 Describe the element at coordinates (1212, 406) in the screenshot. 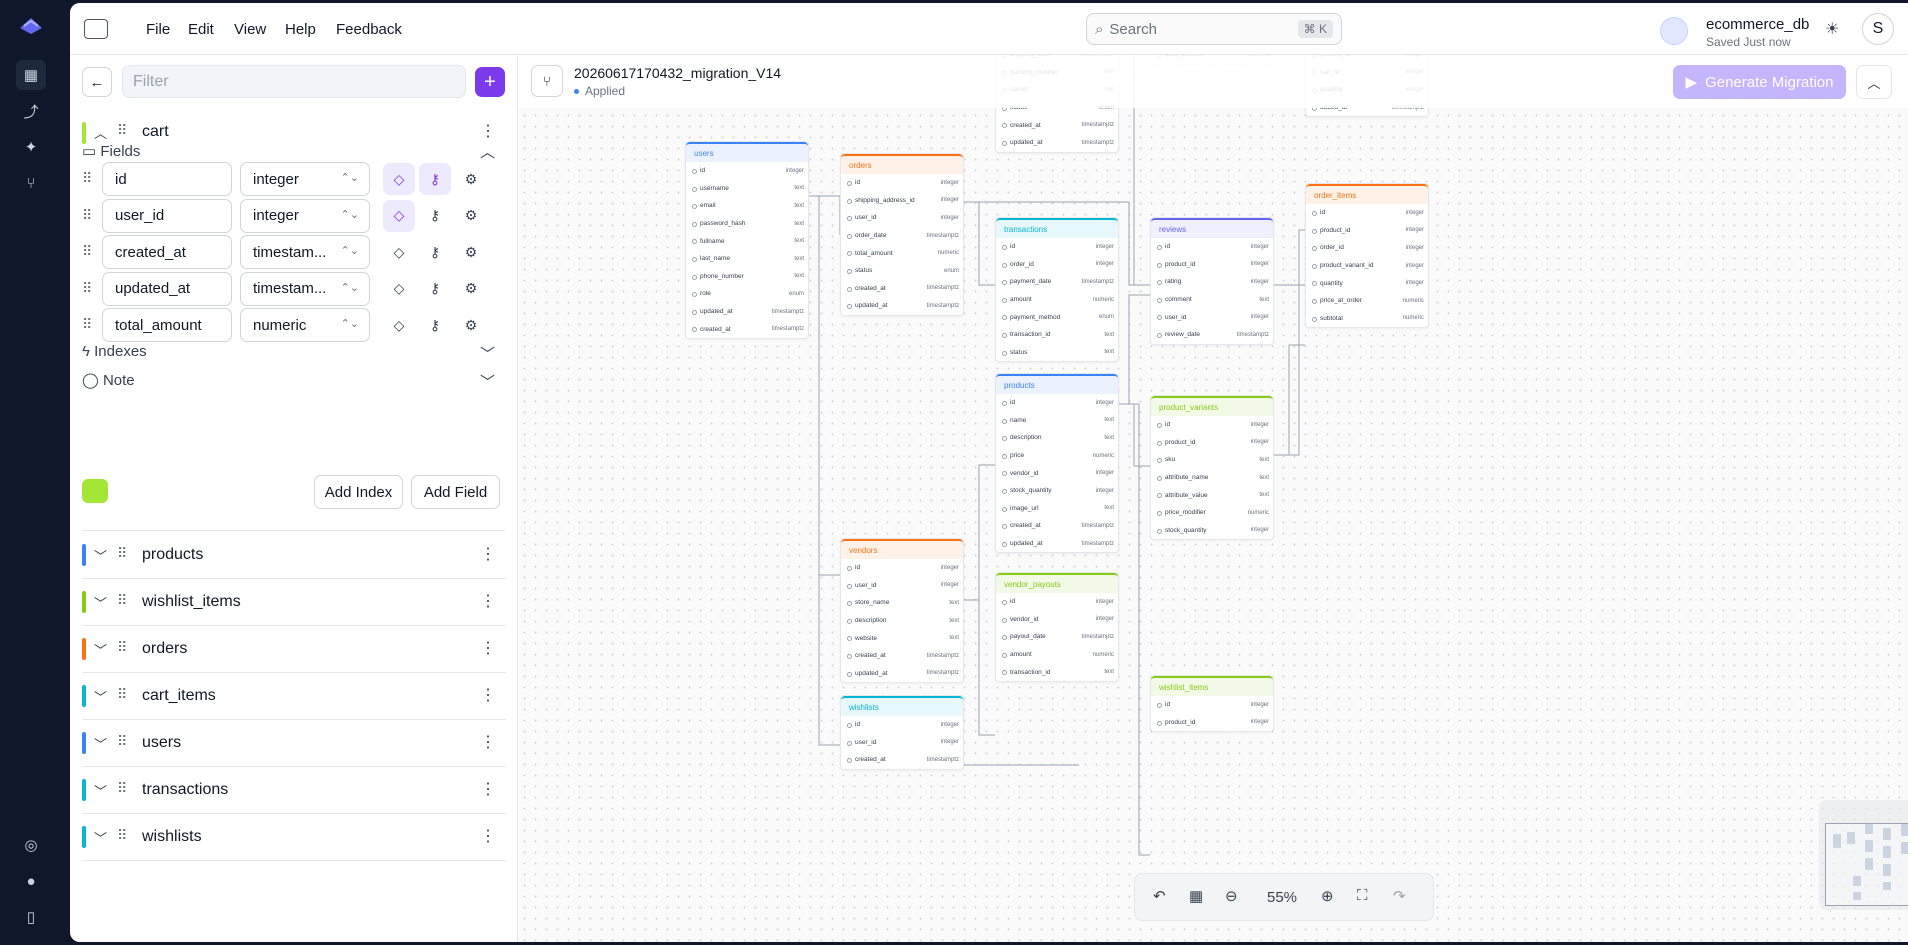

I see `node-header: product_variants` at that location.